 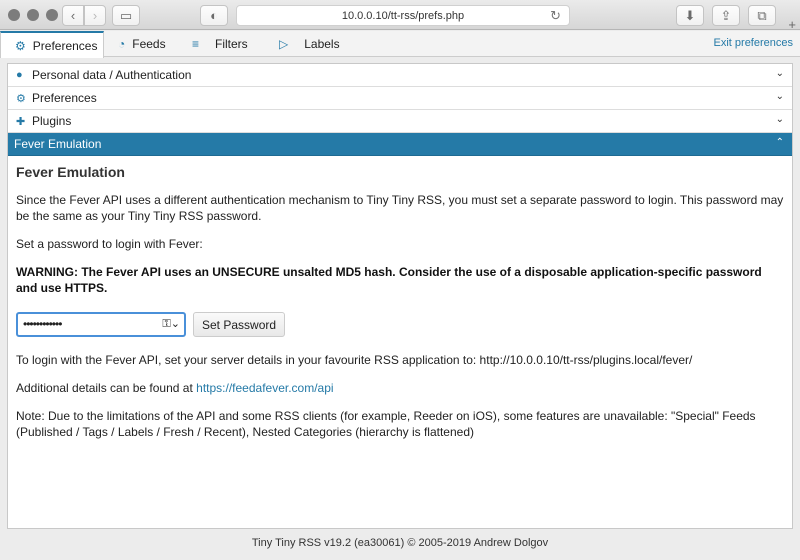 I want to click on tab-preferences: ⚙ Preferences, so click(x=52, y=44).